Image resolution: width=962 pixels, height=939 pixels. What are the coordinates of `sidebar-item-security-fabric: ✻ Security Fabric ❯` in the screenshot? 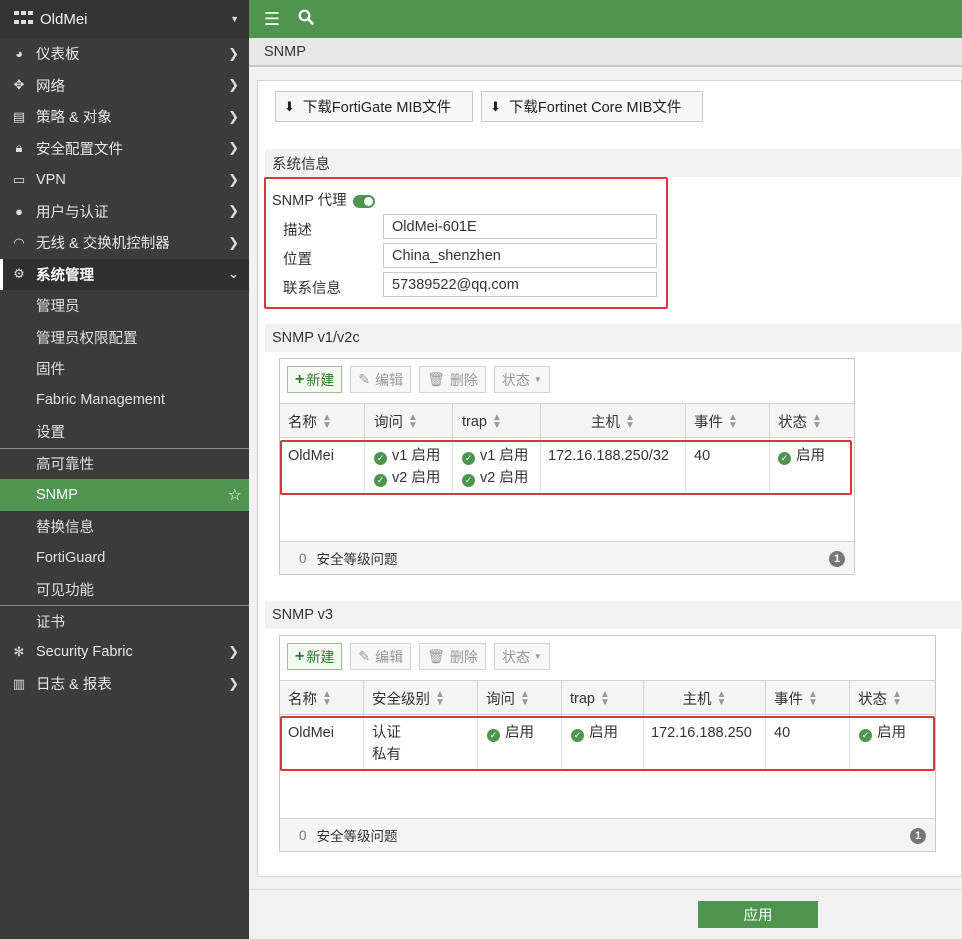 It's located at (124, 653).